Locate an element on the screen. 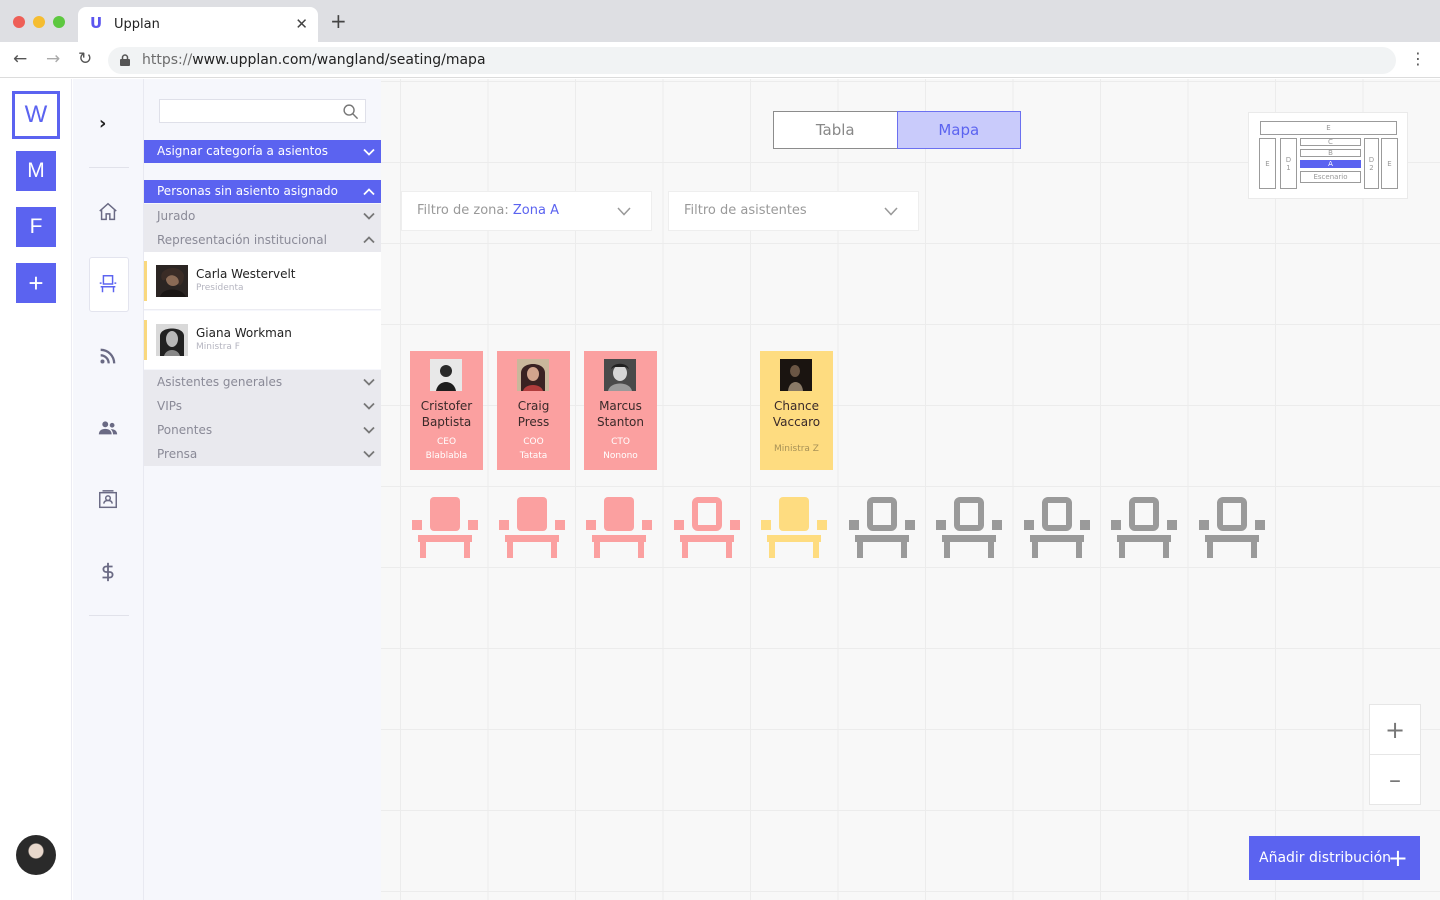  upplan-logo-icon: U is located at coordinates (96, 23).